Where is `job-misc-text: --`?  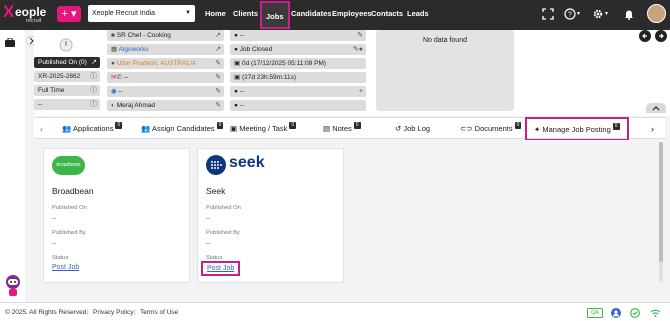 job-misc-text: -- is located at coordinates (40, 104).